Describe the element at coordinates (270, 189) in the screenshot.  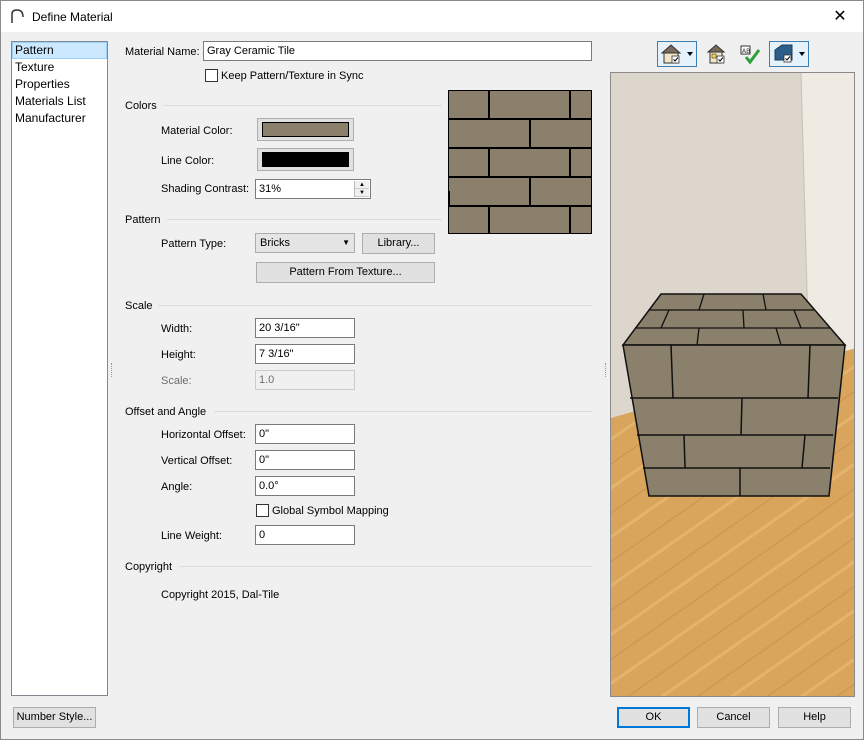
I see `shading-contrast-value: 31%` at that location.